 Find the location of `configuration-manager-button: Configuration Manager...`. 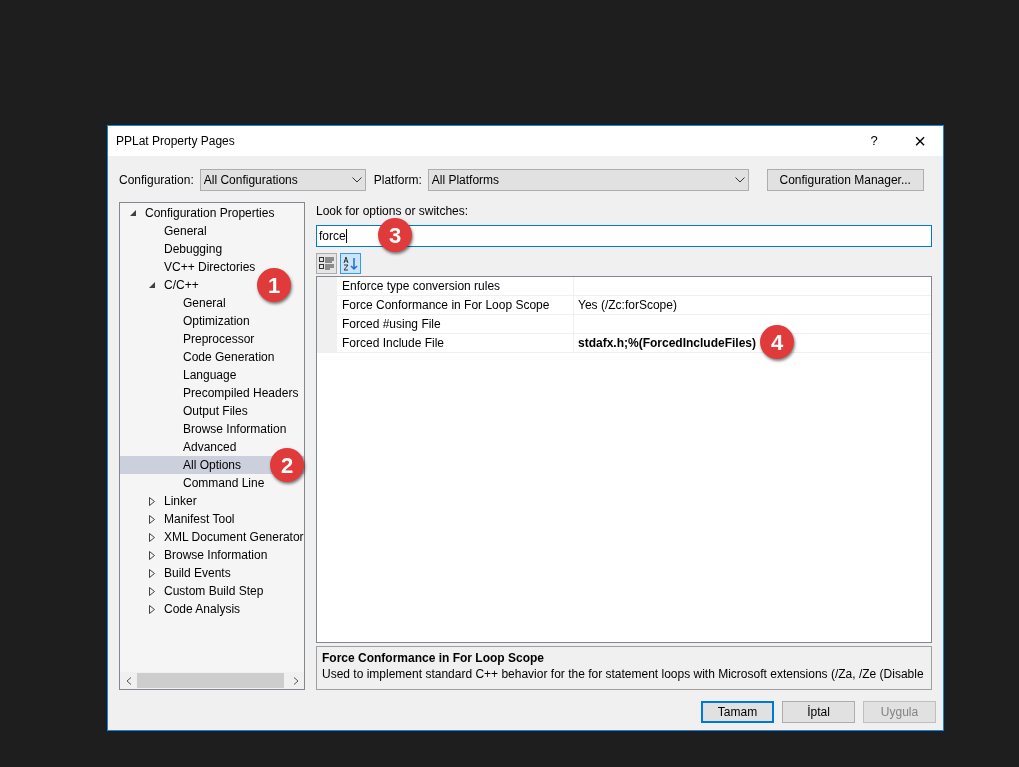

configuration-manager-button: Configuration Manager... is located at coordinates (845, 180).